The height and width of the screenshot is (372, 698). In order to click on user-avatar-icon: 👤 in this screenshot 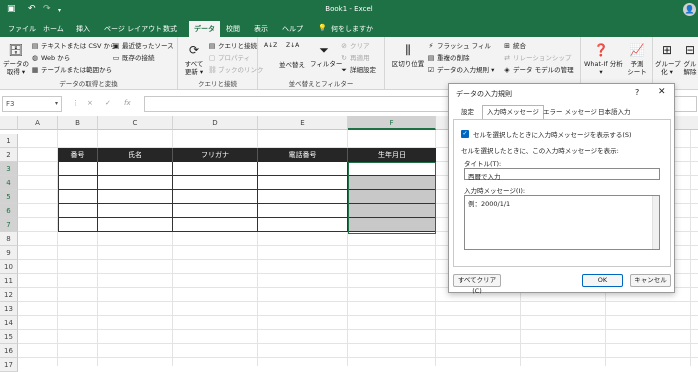, I will do `click(689, 9)`.